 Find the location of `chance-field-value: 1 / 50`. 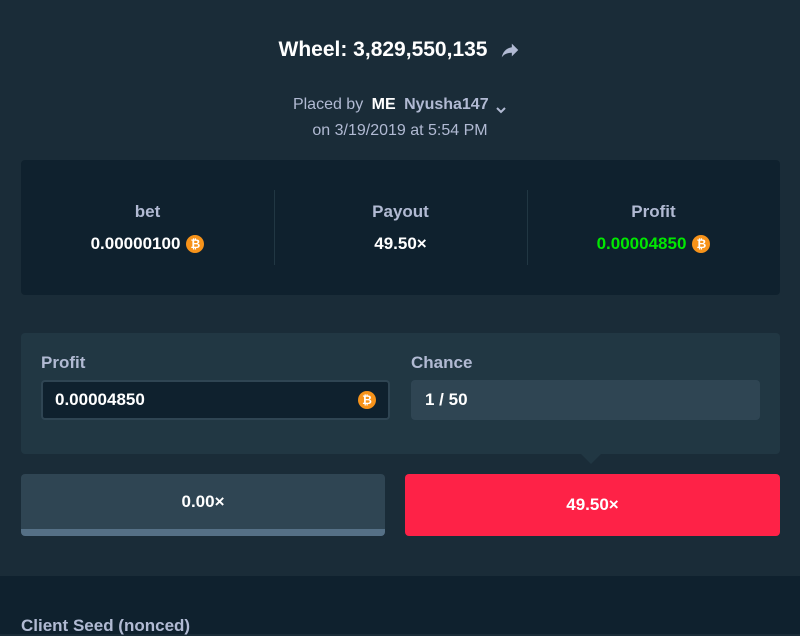

chance-field-value: 1 / 50 is located at coordinates (446, 399).